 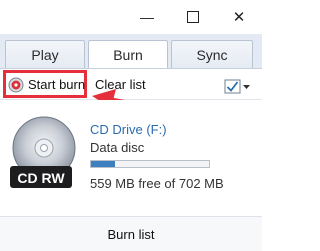 I want to click on tab-sync-label: Sync, so click(x=212, y=54).